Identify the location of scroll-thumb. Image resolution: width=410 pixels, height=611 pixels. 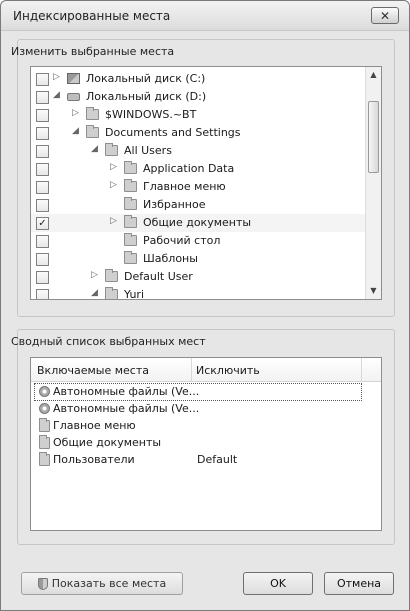
(373, 137).